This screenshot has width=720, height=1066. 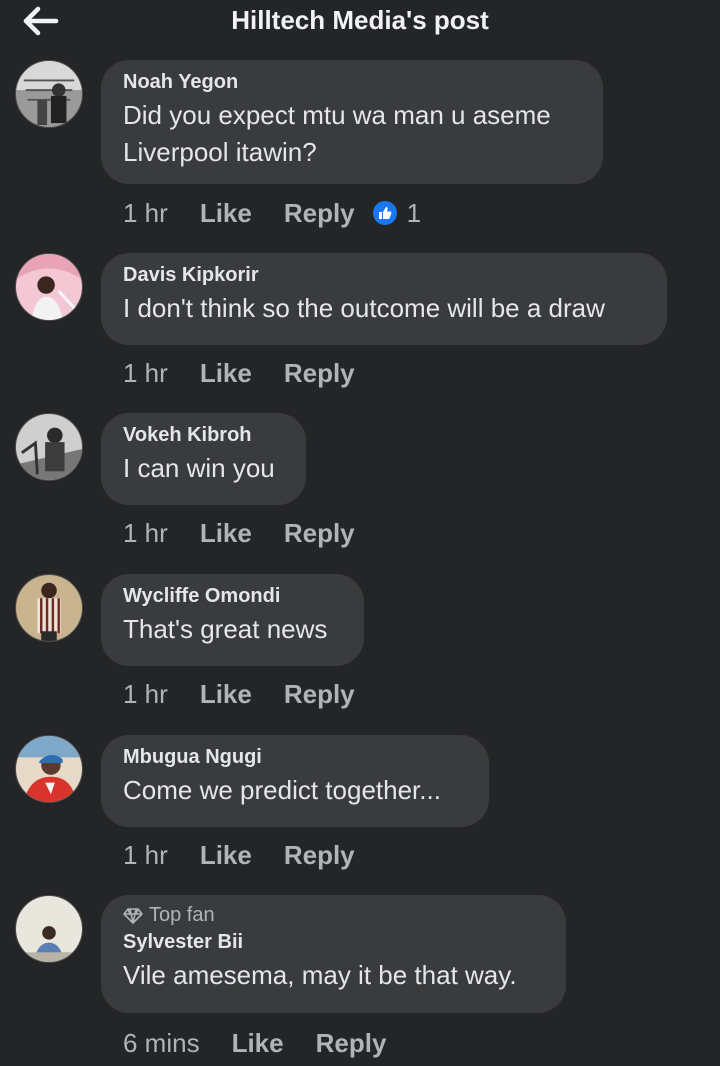 What do you see at coordinates (232, 596) in the screenshot?
I see `comment-author: Wycliffe Omondi` at bounding box center [232, 596].